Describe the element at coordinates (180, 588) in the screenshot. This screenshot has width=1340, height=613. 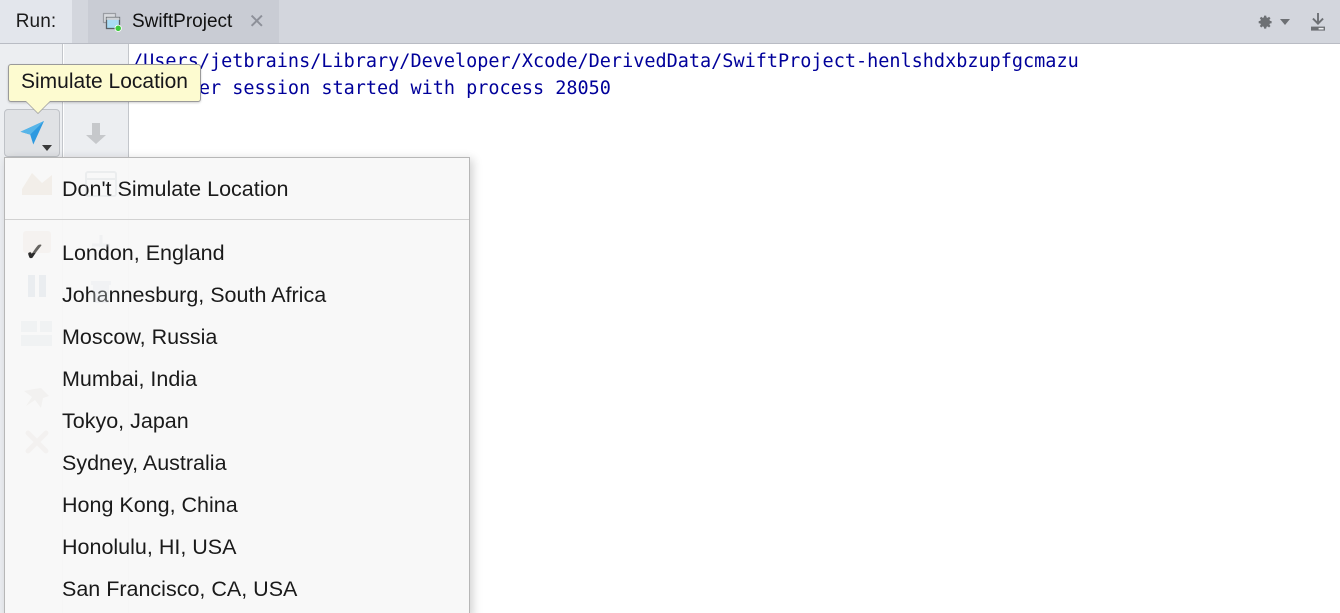
I see `menu-item-label: San Francisco, CA, USA` at that location.